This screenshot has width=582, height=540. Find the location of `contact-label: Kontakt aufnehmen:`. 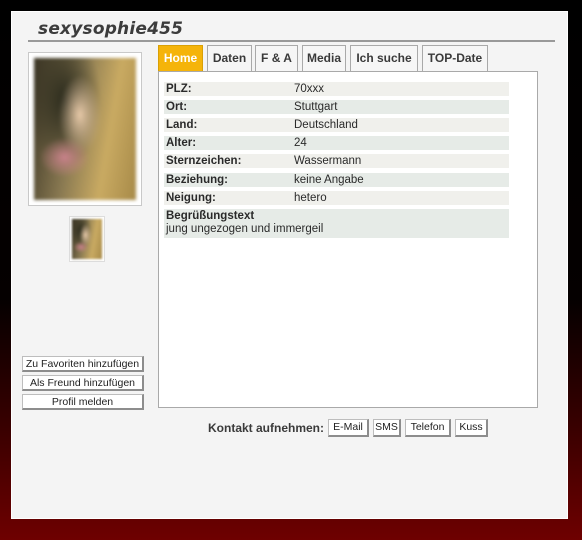

contact-label: Kontakt aufnehmen: is located at coordinates (266, 428).